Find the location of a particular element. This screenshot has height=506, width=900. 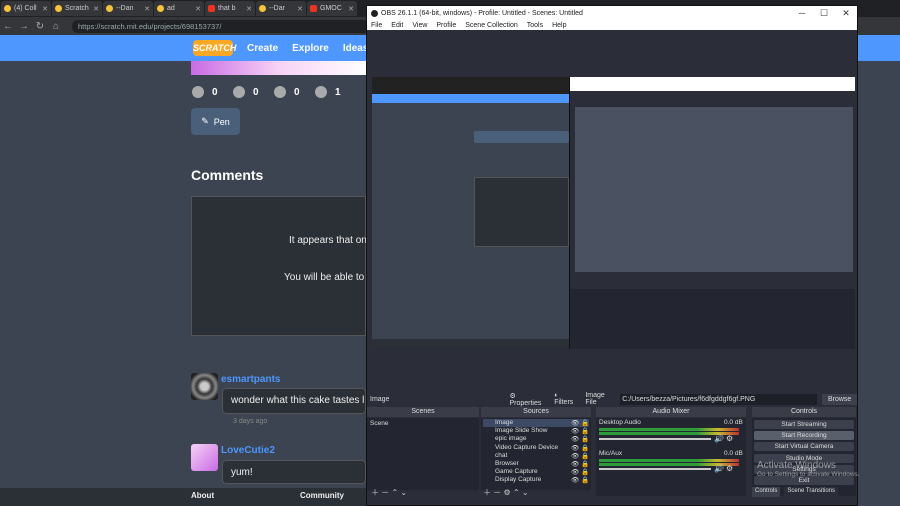

browser-tab: --Dan ✕ is located at coordinates (128, 8).